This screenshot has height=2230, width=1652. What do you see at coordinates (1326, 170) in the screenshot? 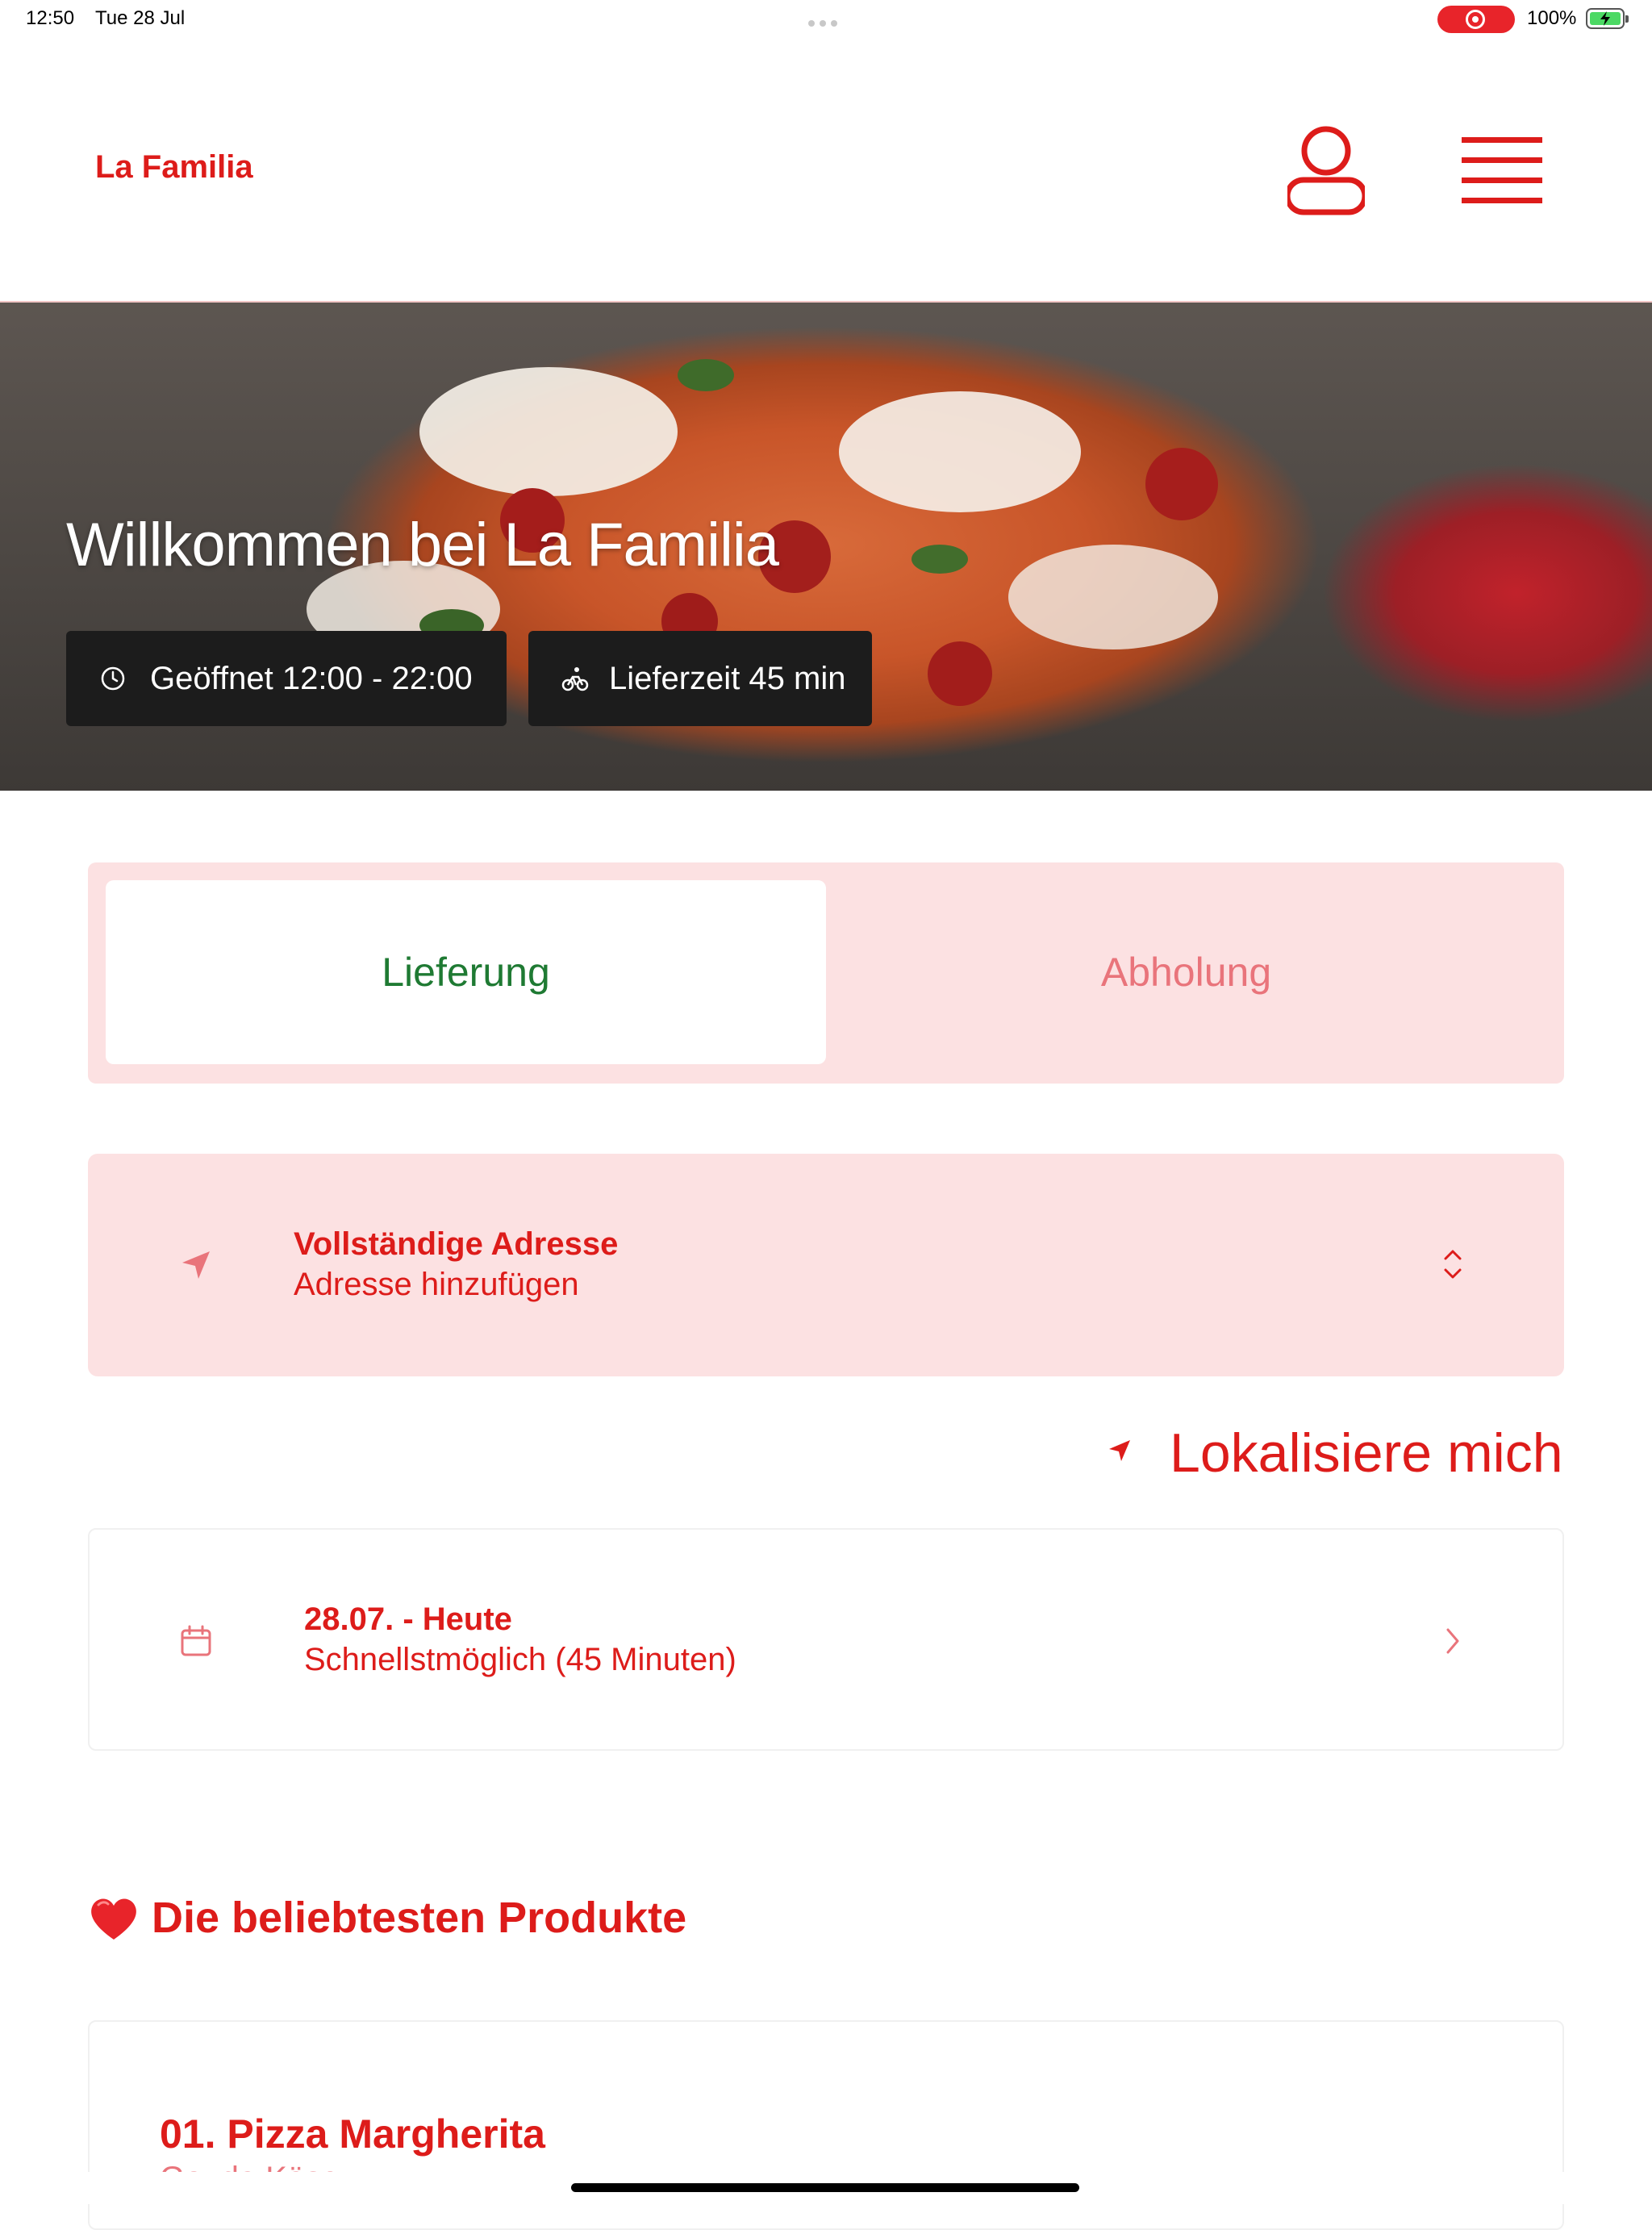
I see `user-icon` at bounding box center [1326, 170].